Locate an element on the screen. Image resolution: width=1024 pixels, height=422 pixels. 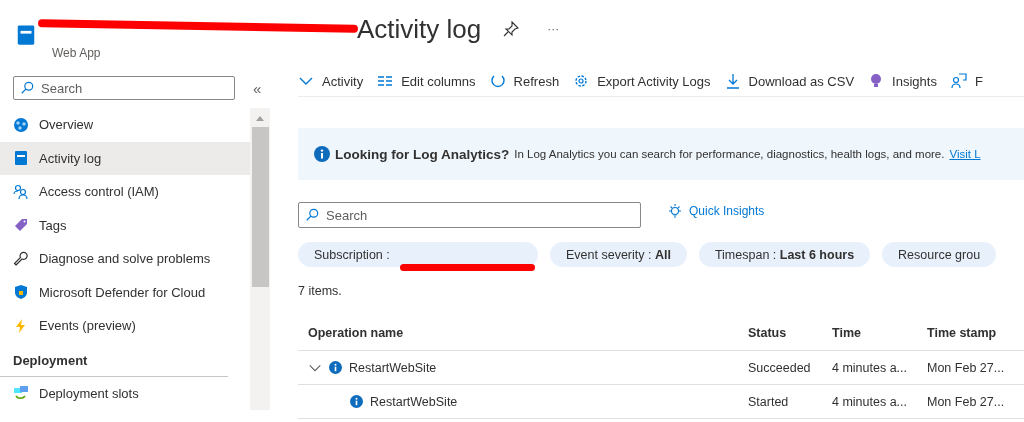
banner-title: Looking for Log Analytics? is located at coordinates (422, 154).